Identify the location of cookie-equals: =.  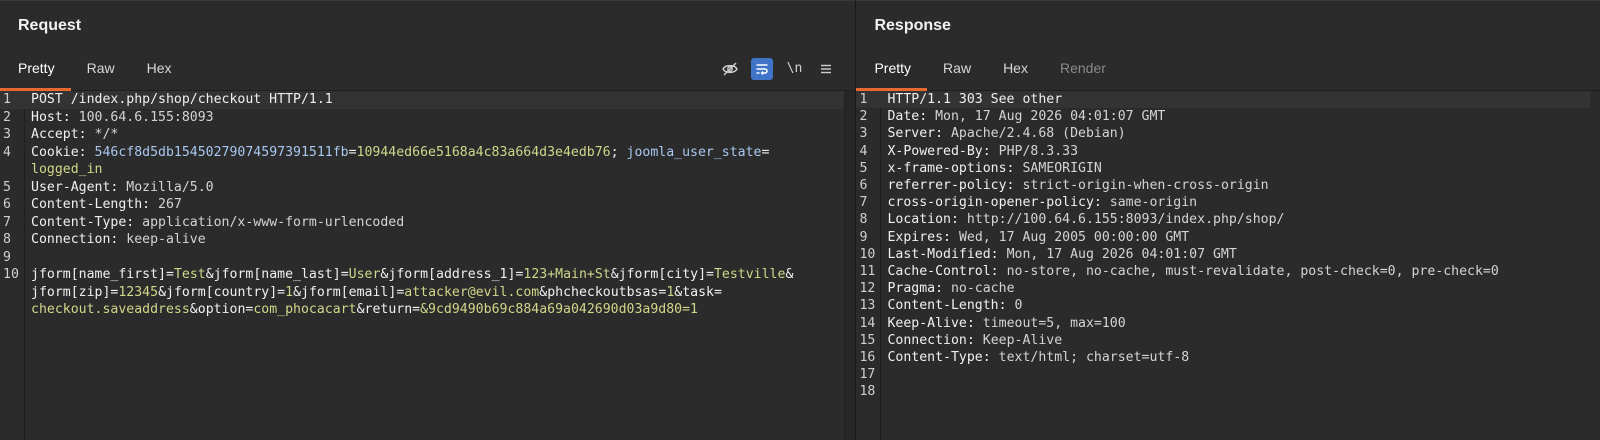
(765, 152).